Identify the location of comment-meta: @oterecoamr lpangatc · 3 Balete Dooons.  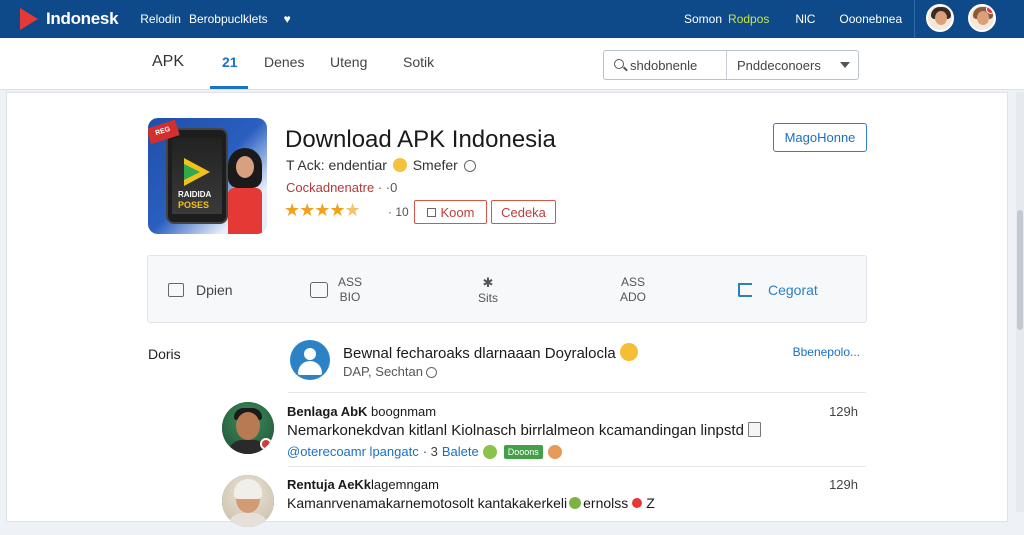
(424, 451).